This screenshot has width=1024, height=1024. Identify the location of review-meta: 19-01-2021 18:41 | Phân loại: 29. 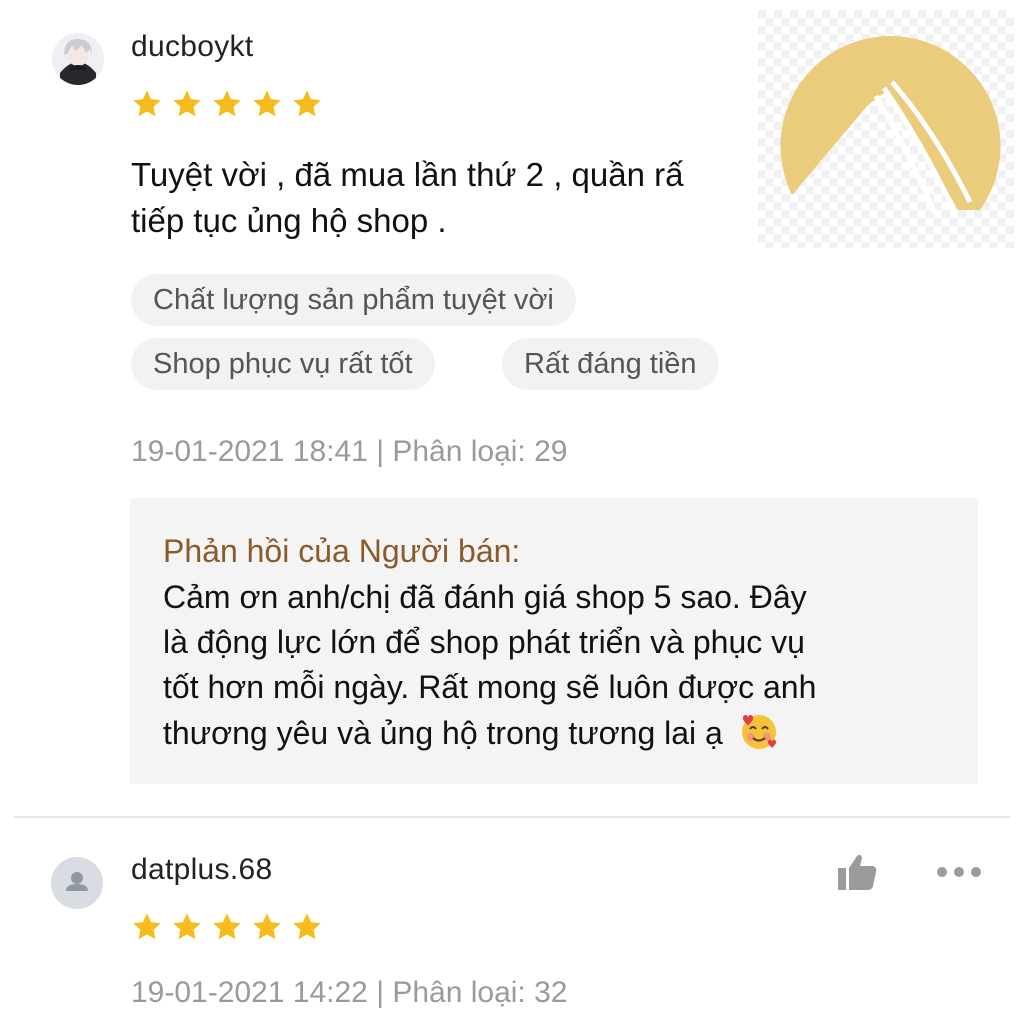
(349, 451).